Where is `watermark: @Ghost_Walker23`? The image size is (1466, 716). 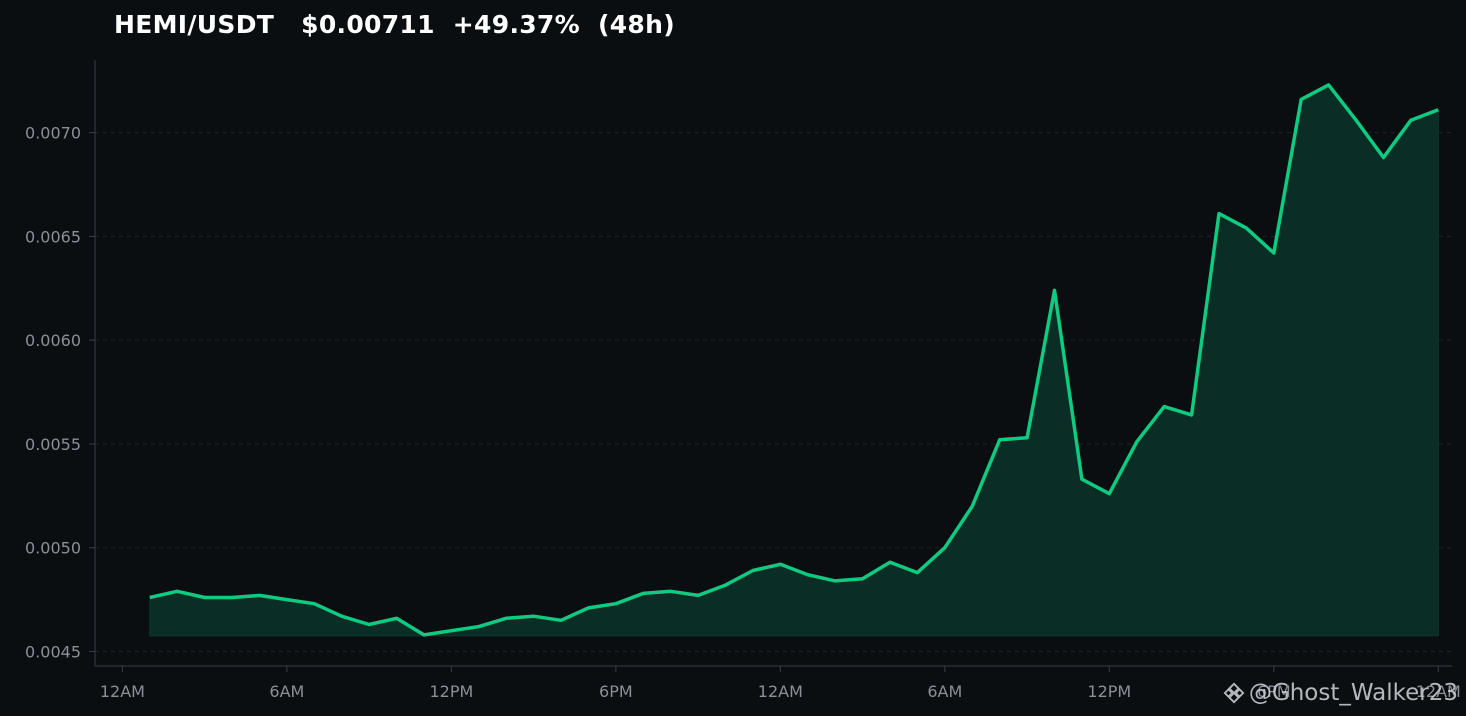
watermark: @Ghost_Walker23 is located at coordinates (1340, 693).